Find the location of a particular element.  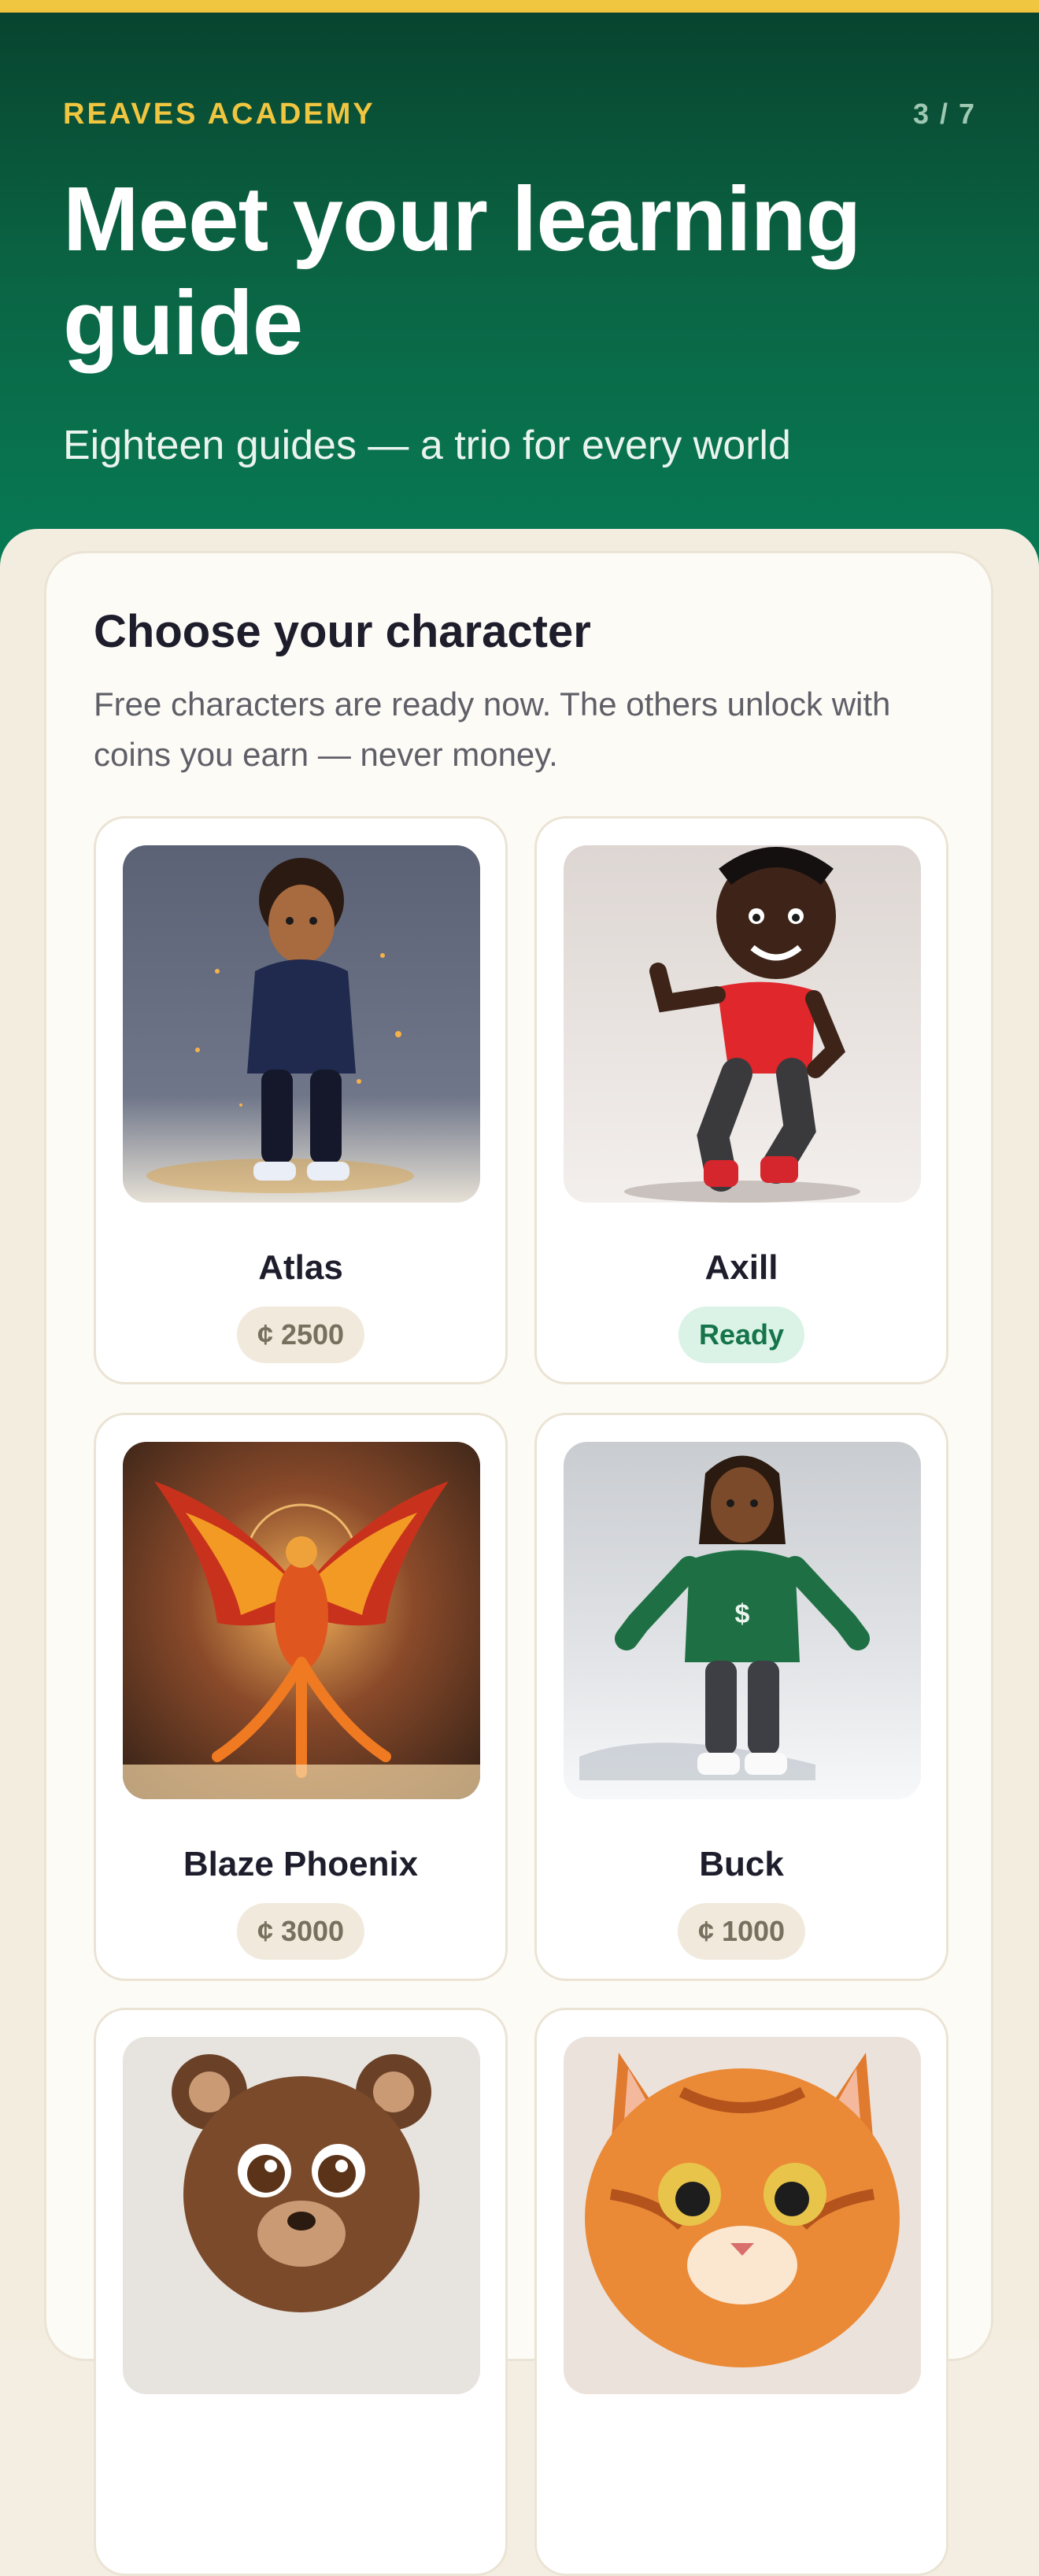

character-name: Atlas is located at coordinates (300, 1267).